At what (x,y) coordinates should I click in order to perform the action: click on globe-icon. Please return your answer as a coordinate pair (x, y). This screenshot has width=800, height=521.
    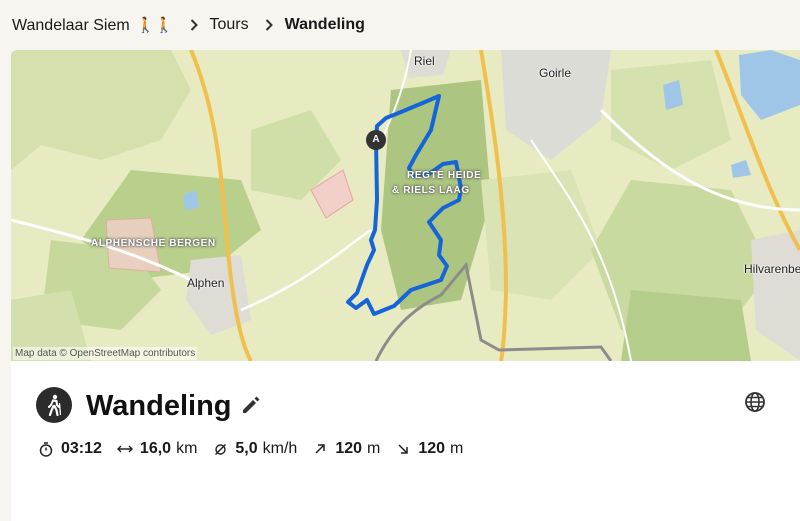
    Looking at the image, I should click on (755, 404).